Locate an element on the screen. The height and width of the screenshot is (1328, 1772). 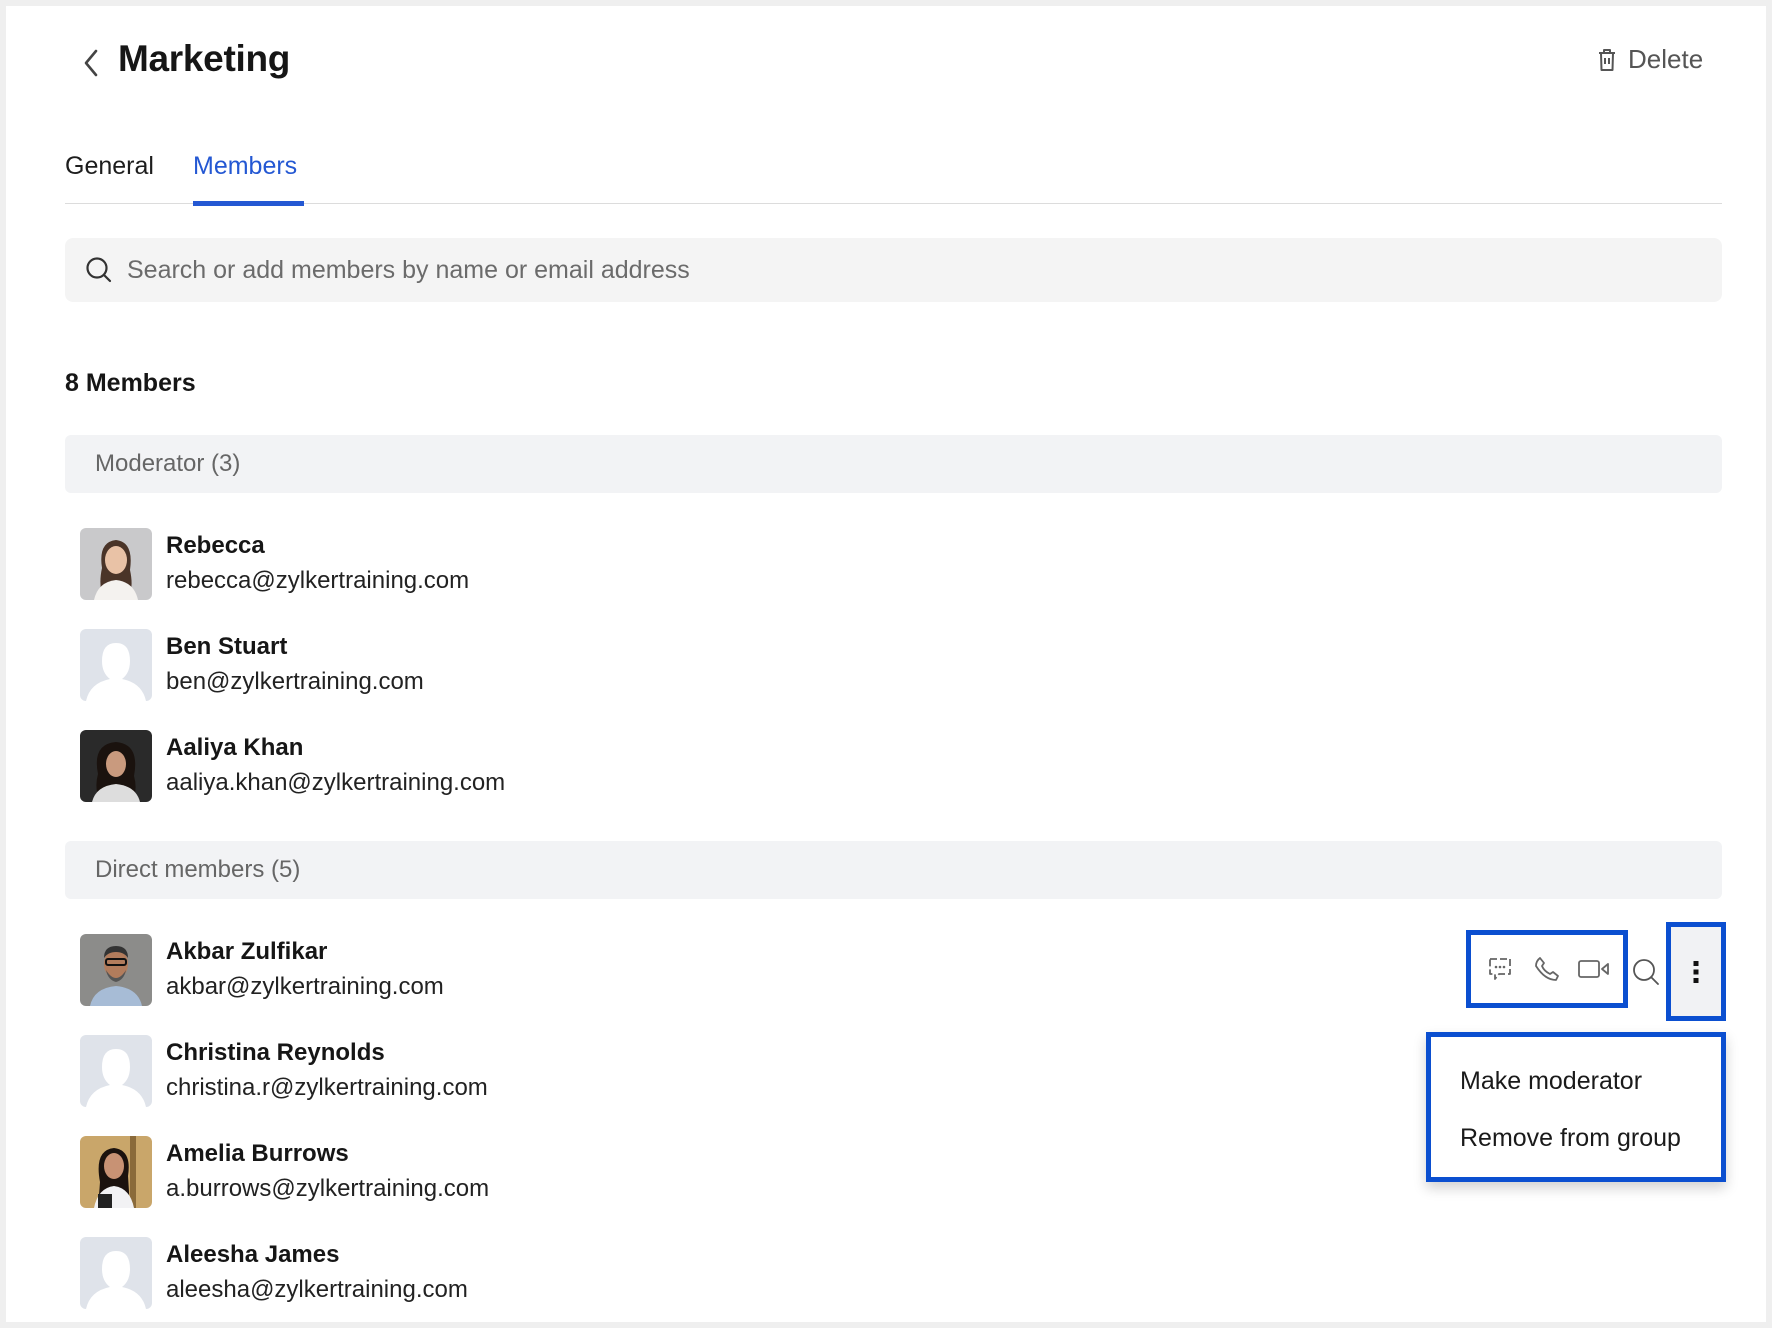
group-label: Direct members (5) is located at coordinates (198, 869).